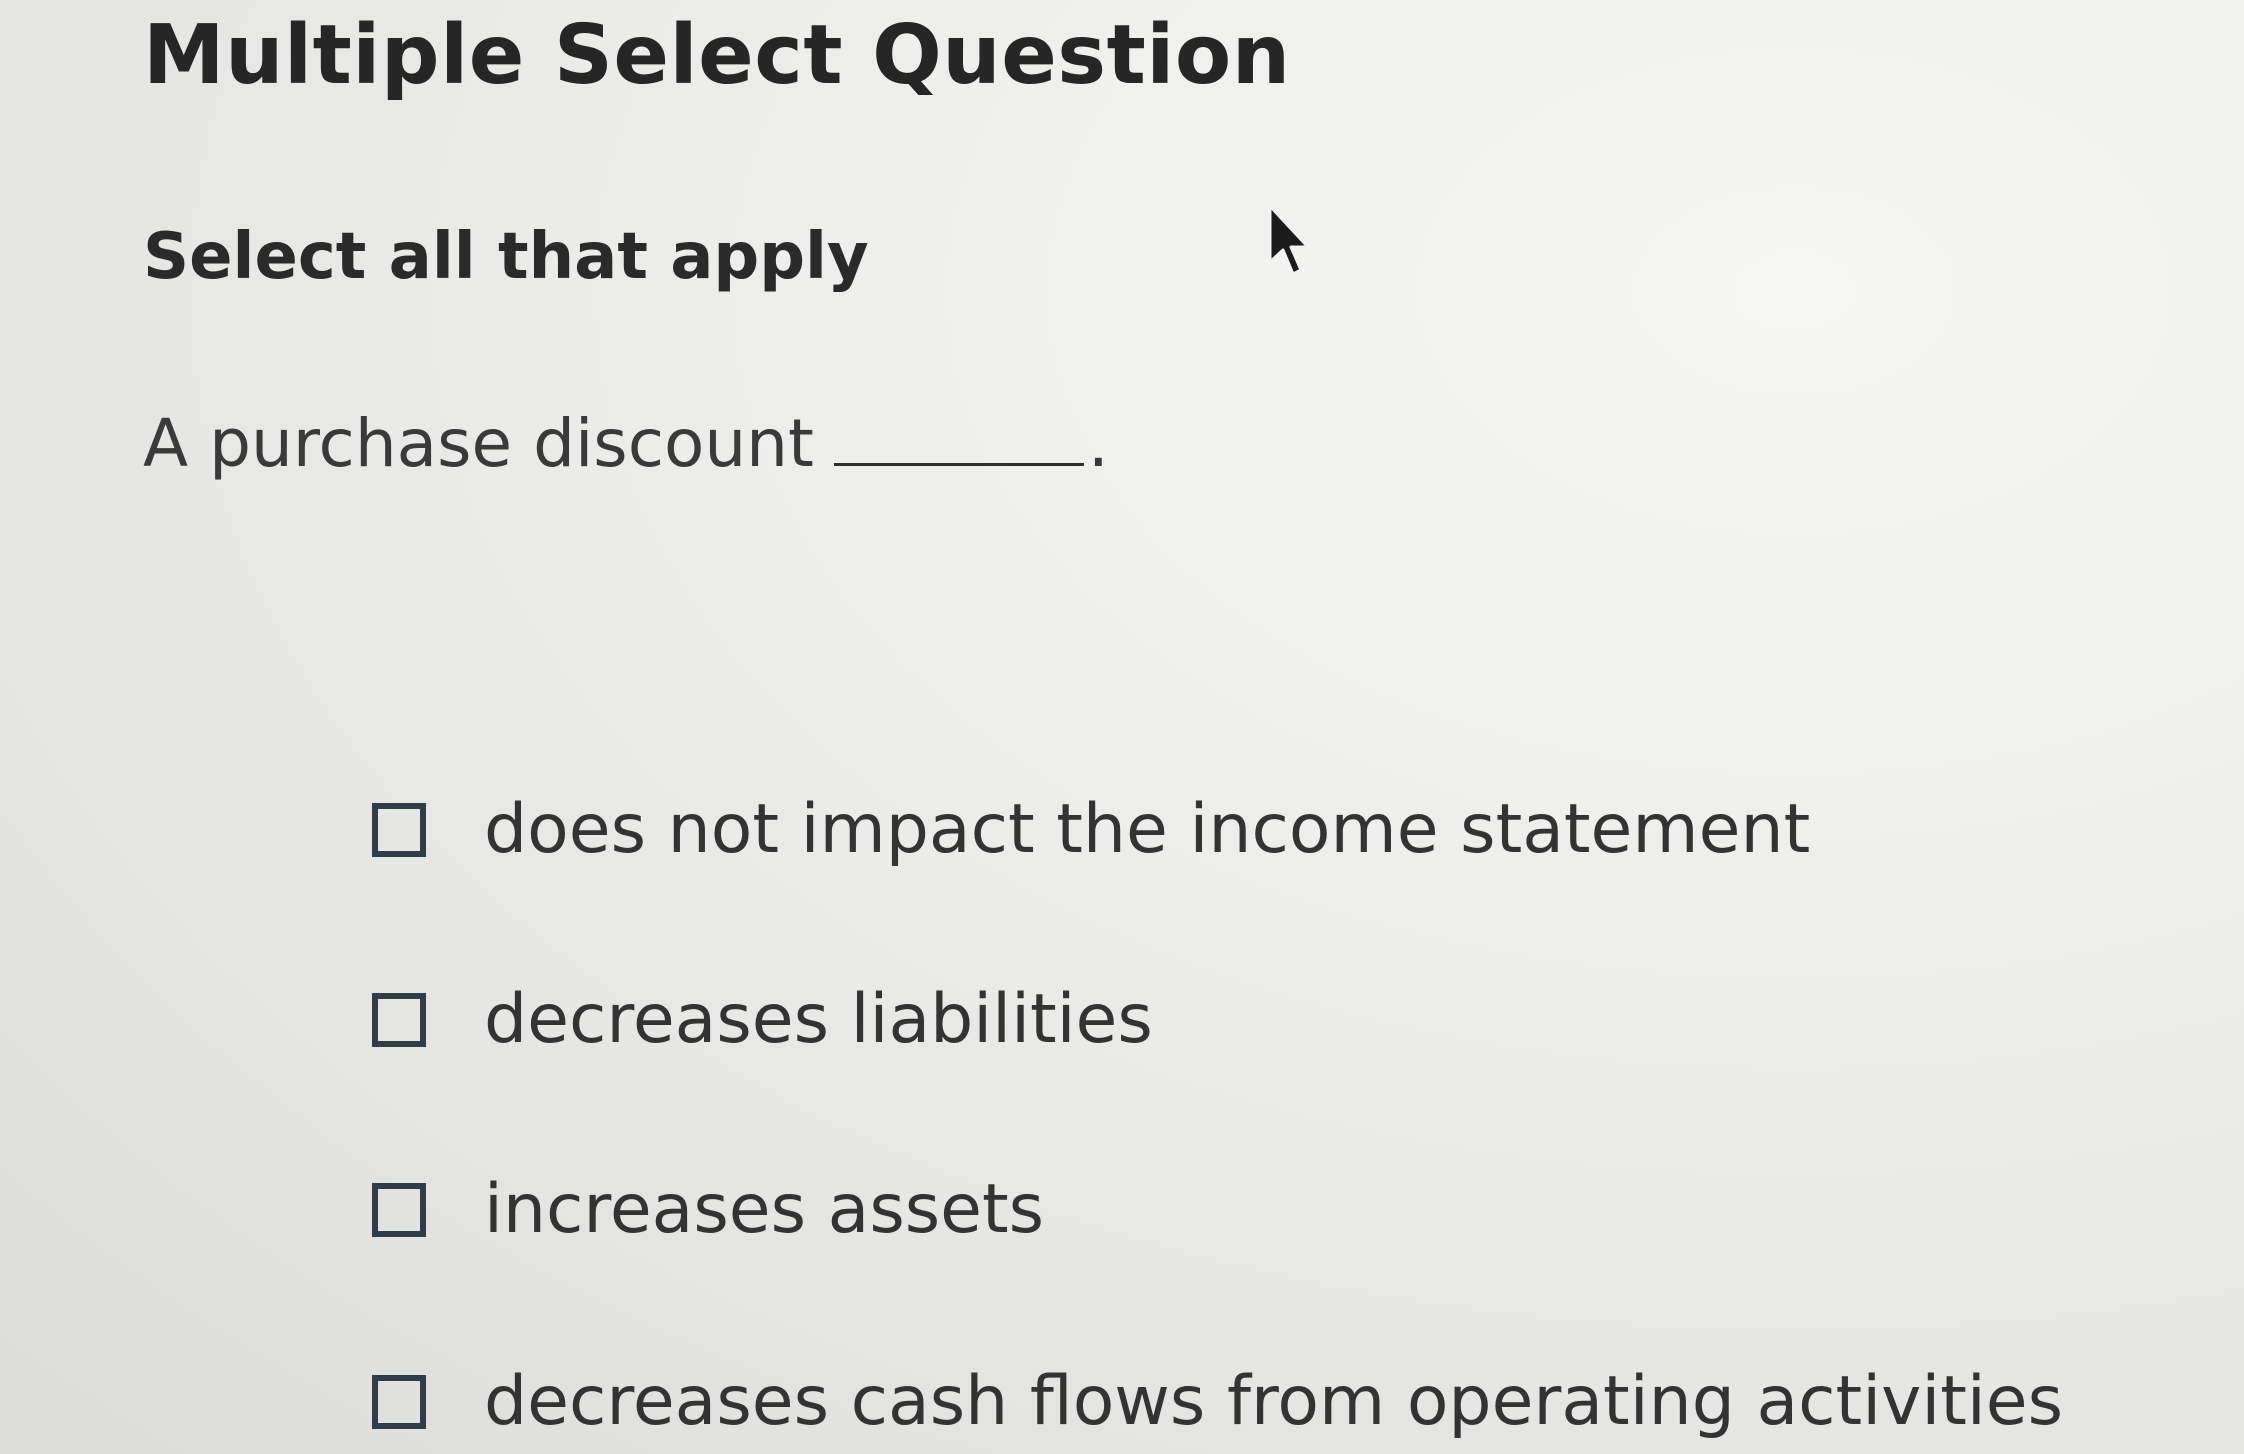 Image resolution: width=2244 pixels, height=1454 pixels. Describe the element at coordinates (1147, 829) in the screenshot. I see `option-label: does not impact the income statement` at that location.